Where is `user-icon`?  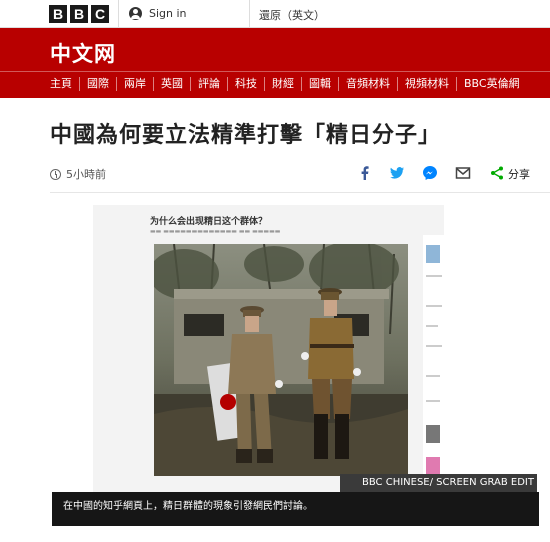
user-icon is located at coordinates (135, 13).